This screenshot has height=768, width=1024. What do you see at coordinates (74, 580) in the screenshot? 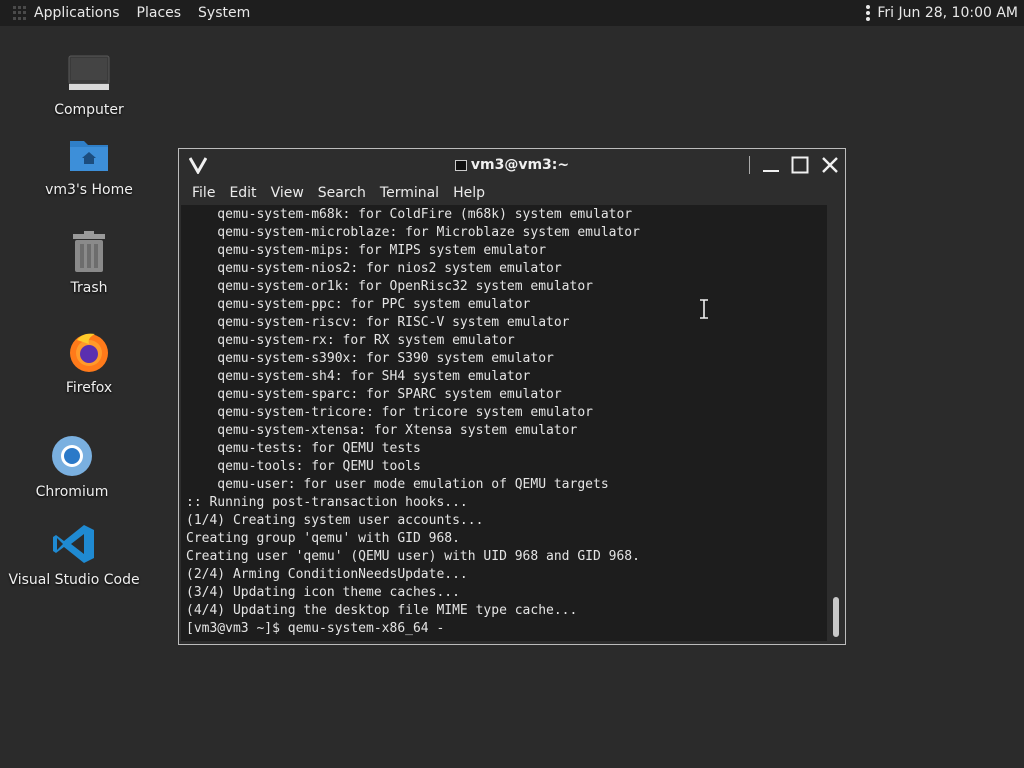
I see `desktop-icon-label: Visual Studio Code` at bounding box center [74, 580].